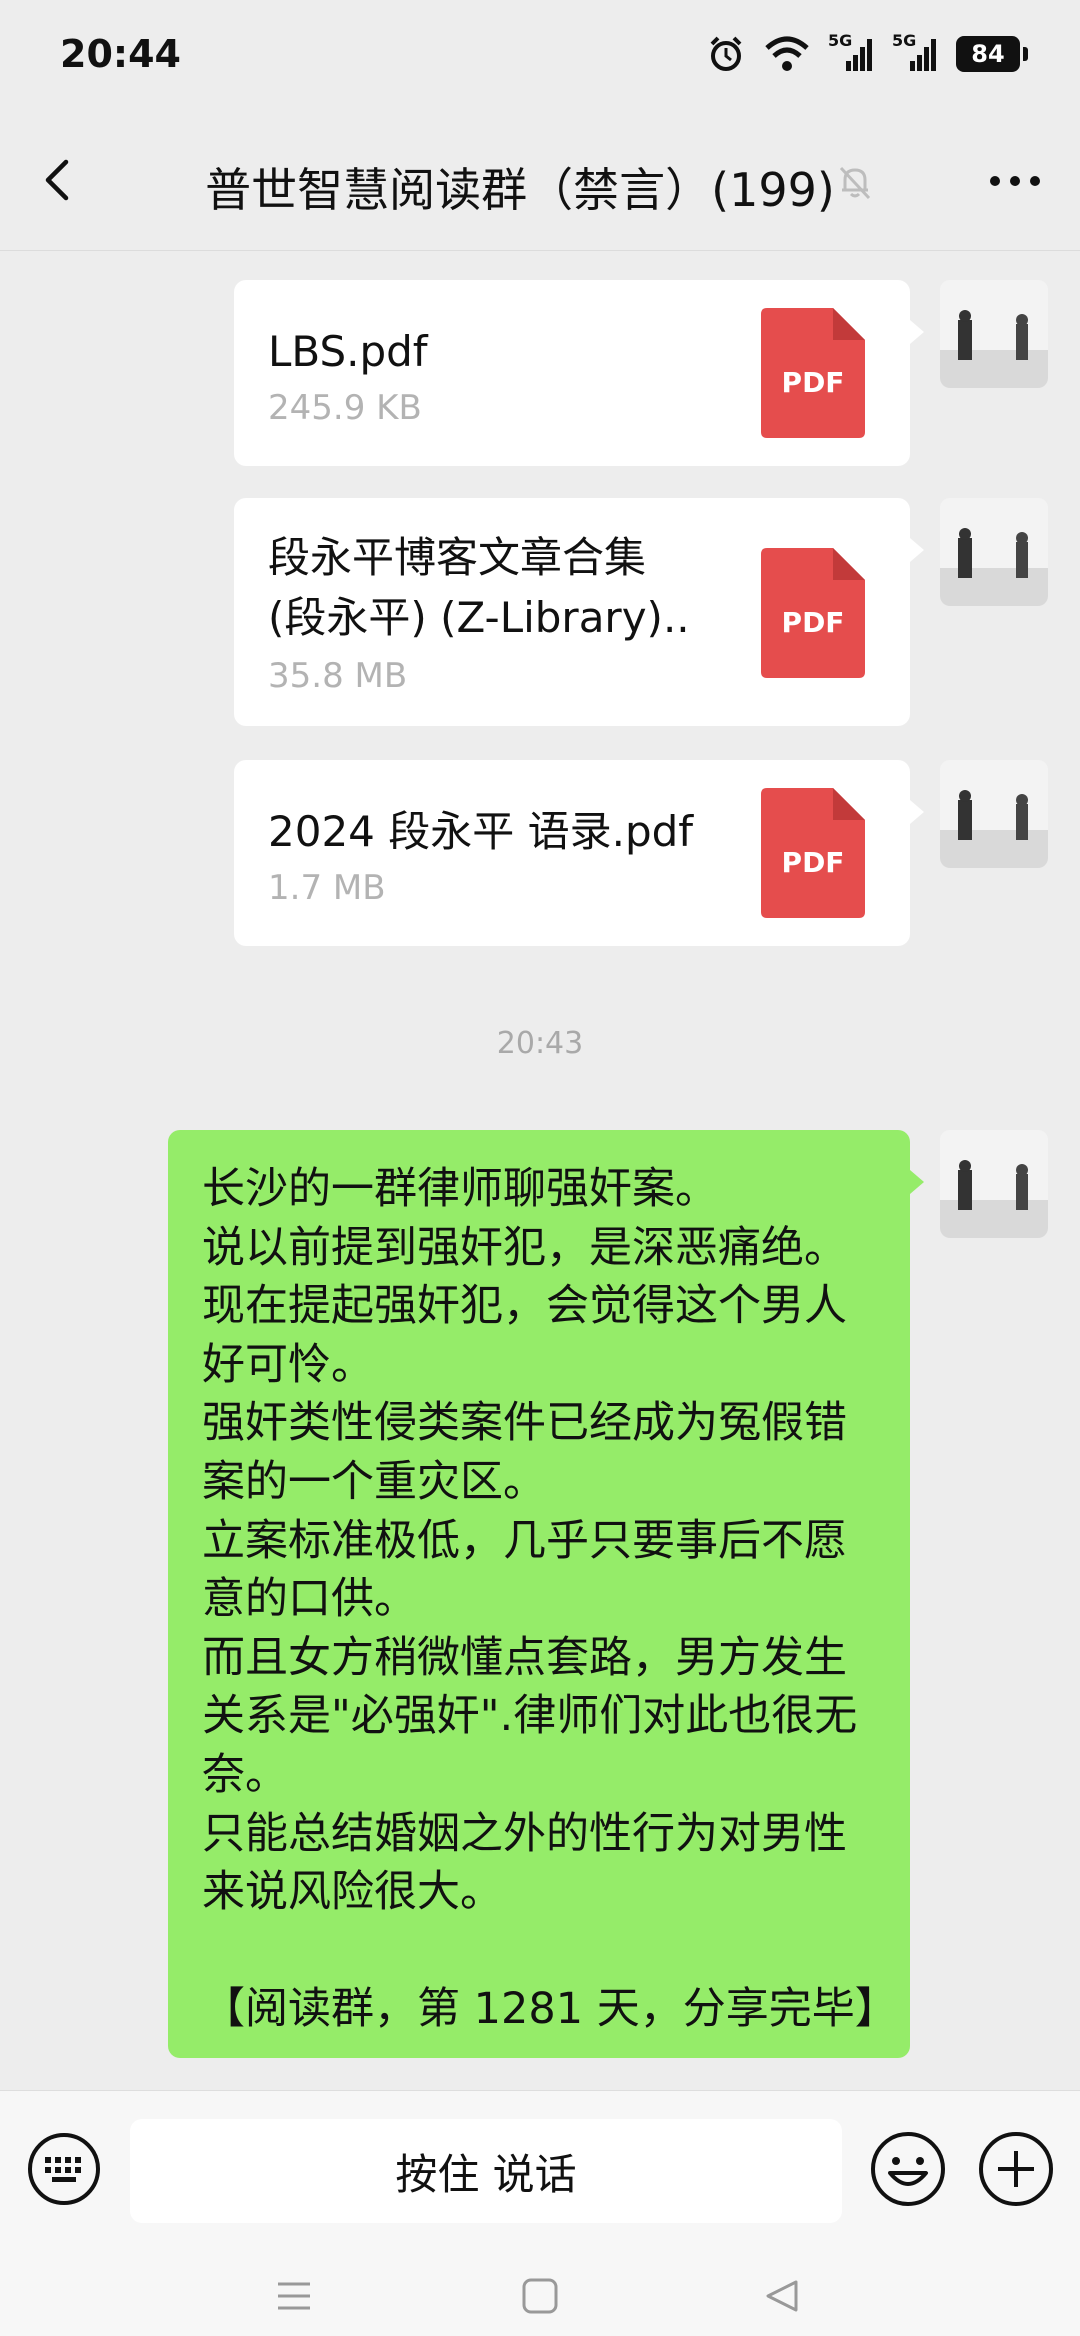 Image resolution: width=1080 pixels, height=2336 pixels. I want to click on chat-input-bar: 按住 说话, so click(540, 2170).